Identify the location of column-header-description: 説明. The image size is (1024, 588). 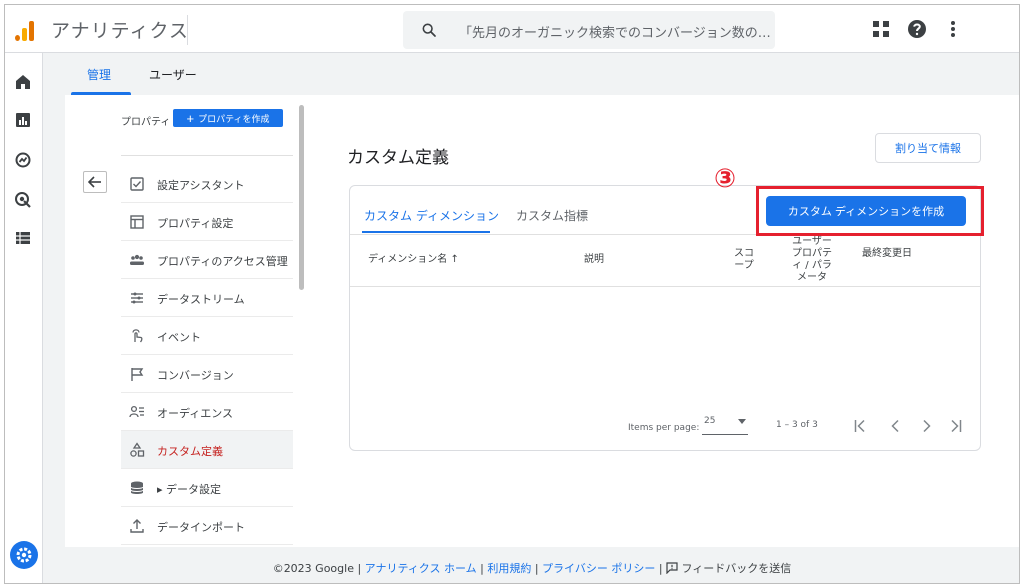
(594, 259).